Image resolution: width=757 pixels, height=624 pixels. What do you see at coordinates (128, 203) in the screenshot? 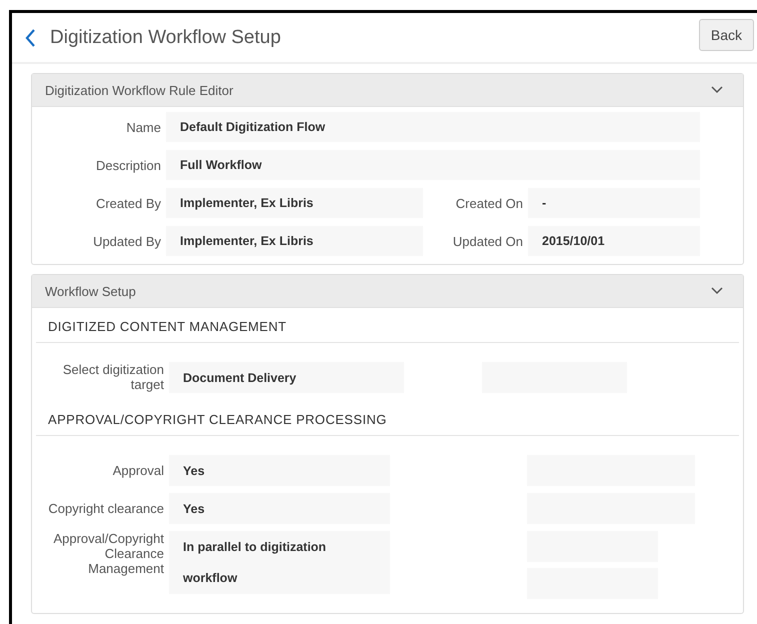
I see `field-label: Created By` at bounding box center [128, 203].